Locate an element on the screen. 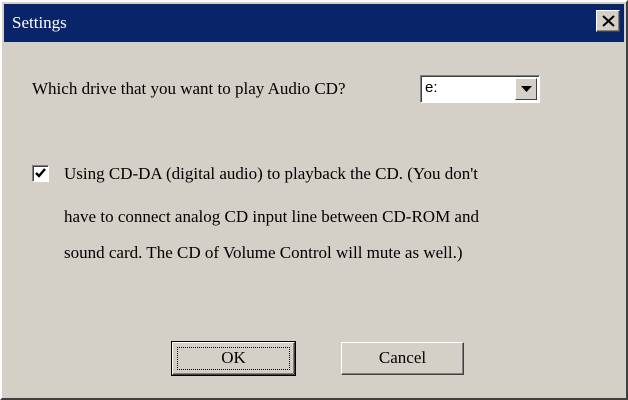  drive-dropdown-button is located at coordinates (526, 89).